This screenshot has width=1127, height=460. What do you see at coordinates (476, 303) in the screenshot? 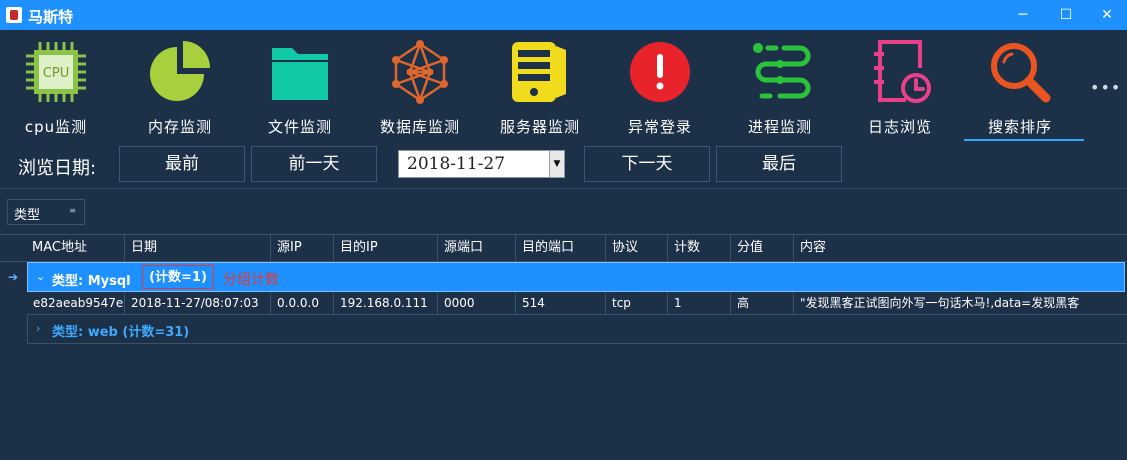
I see `cell-source-port: 0000` at bounding box center [476, 303].